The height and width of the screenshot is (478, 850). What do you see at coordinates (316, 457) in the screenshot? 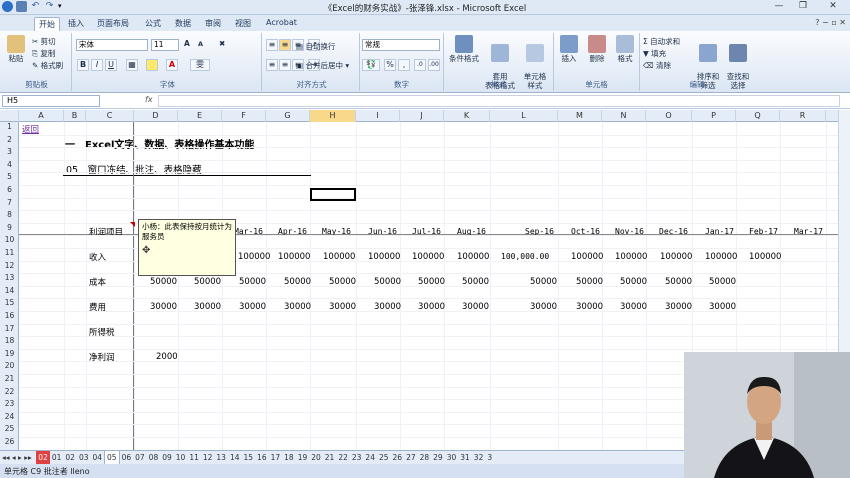
I see `sheet-tab: 20` at bounding box center [316, 457].